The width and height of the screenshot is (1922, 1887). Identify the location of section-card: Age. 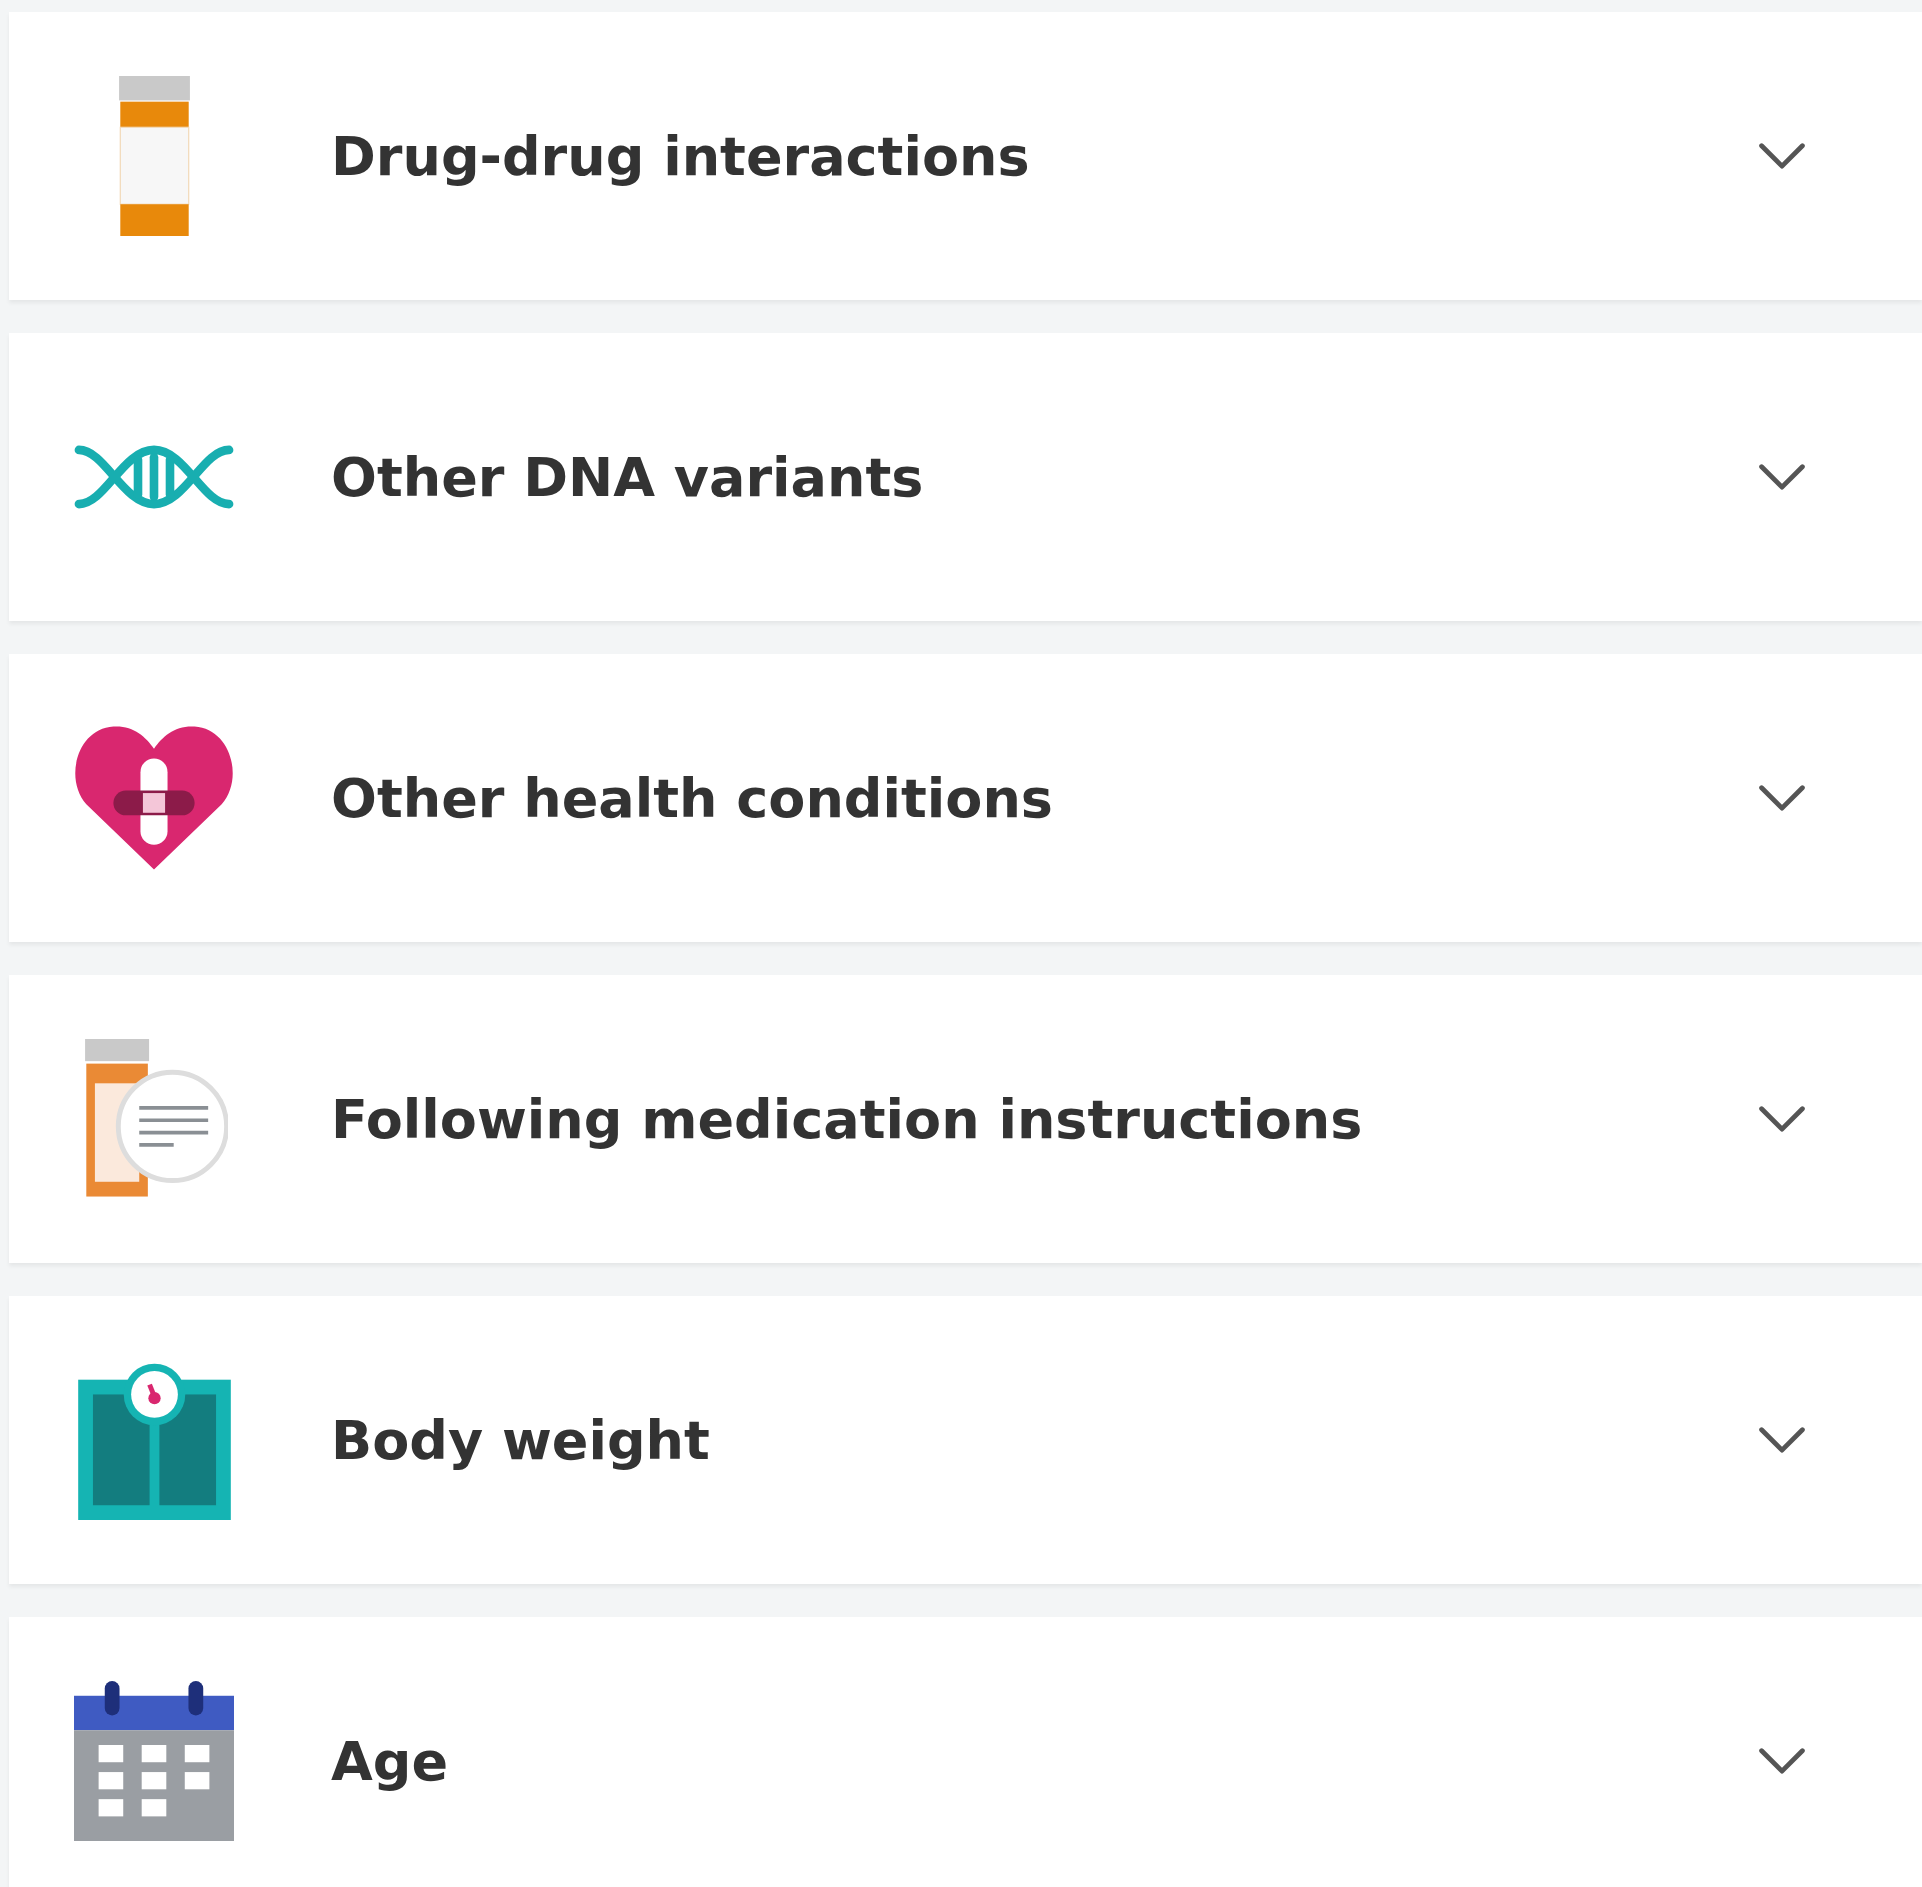
(965, 1752).